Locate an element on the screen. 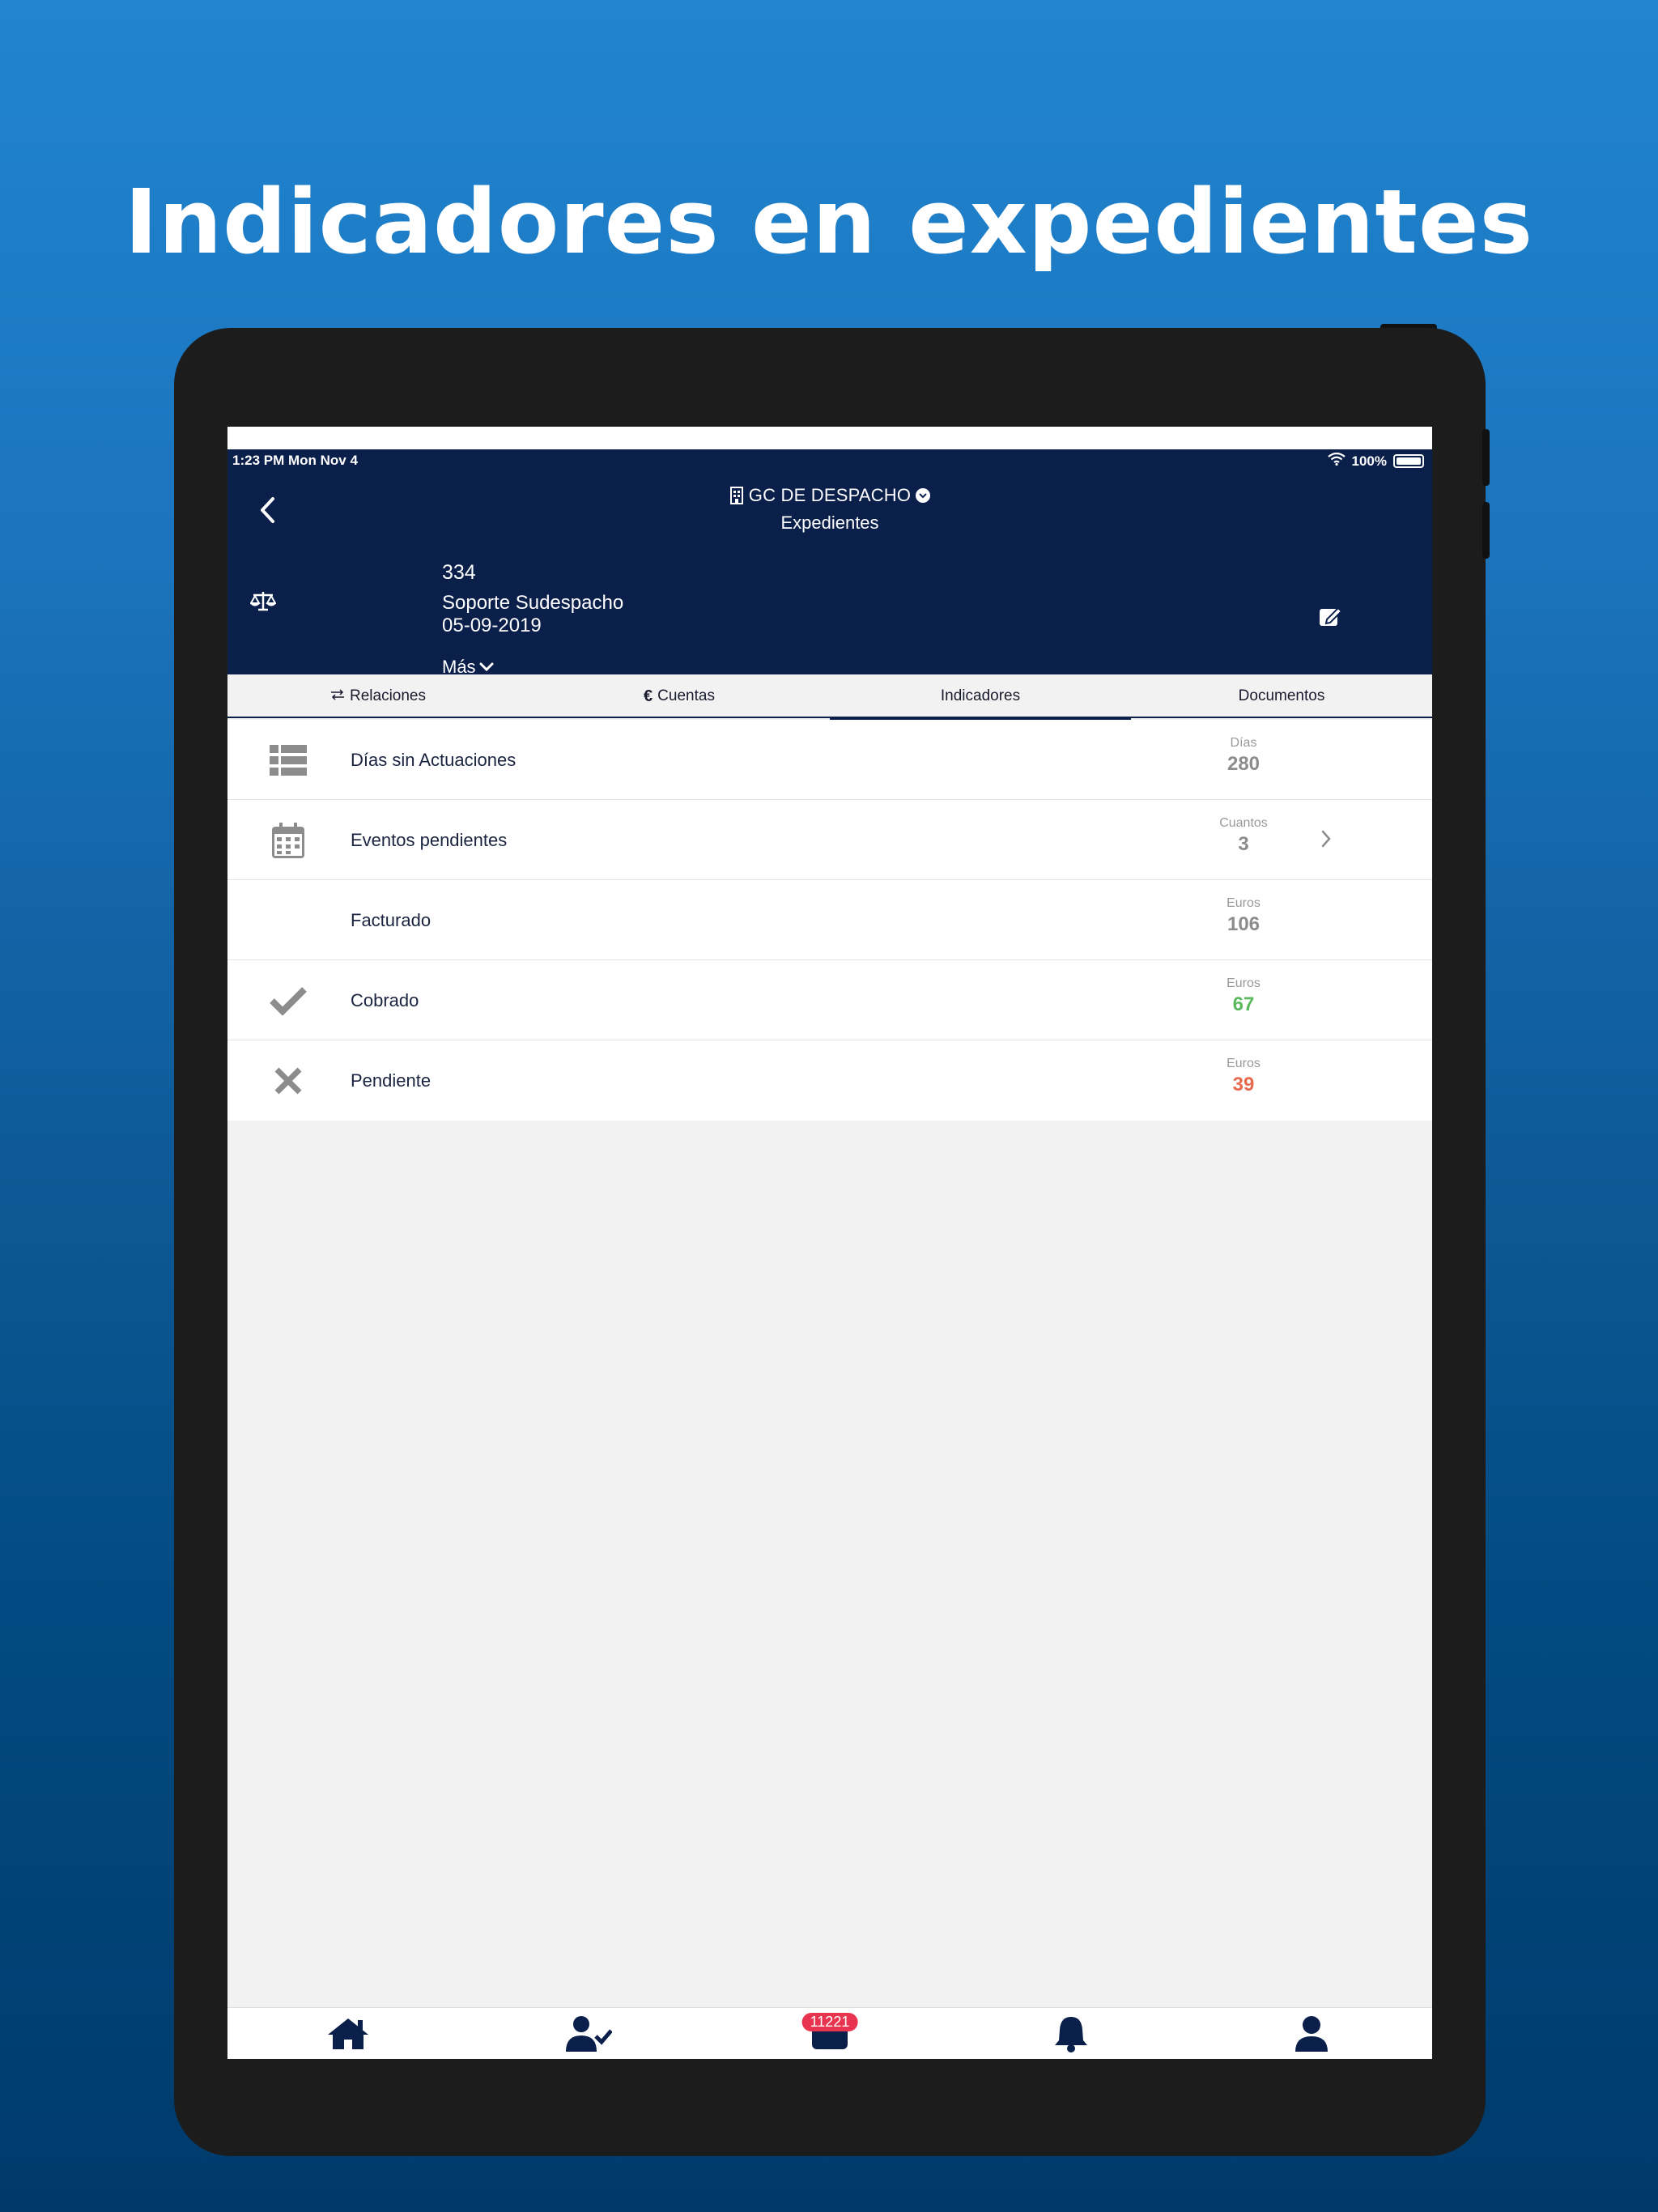 This screenshot has height=2212, width=1658. indicator-value: 280 is located at coordinates (1243, 764).